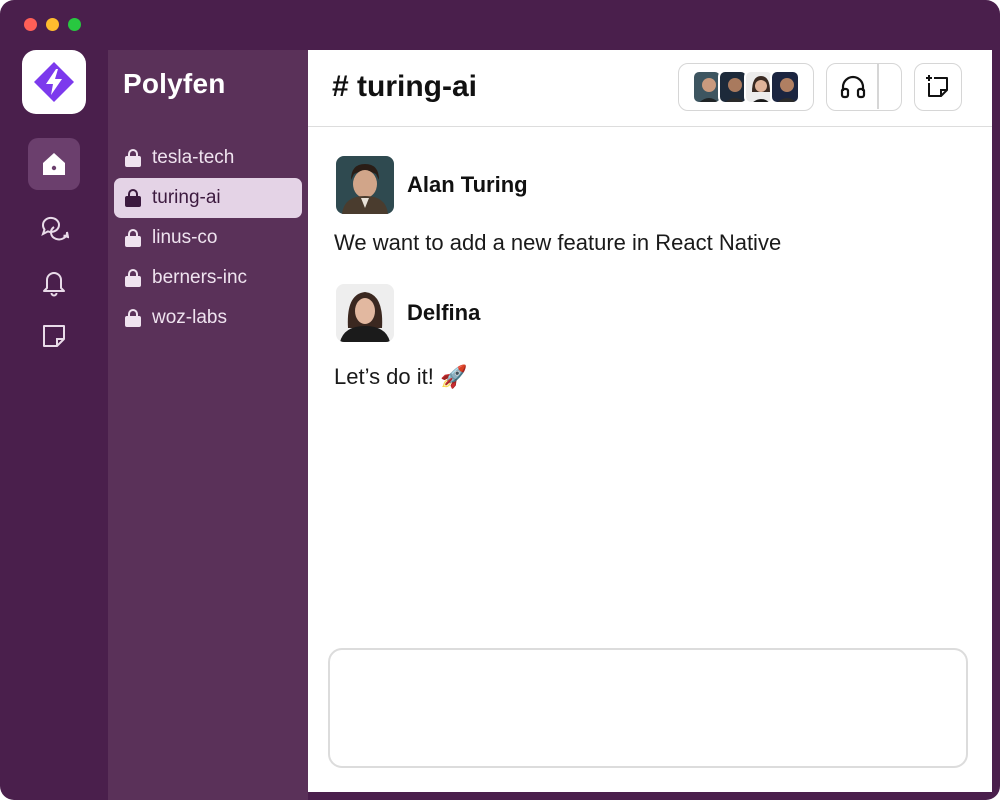 The width and height of the screenshot is (1000, 800). What do you see at coordinates (648, 708) in the screenshot?
I see `message-composer-input` at bounding box center [648, 708].